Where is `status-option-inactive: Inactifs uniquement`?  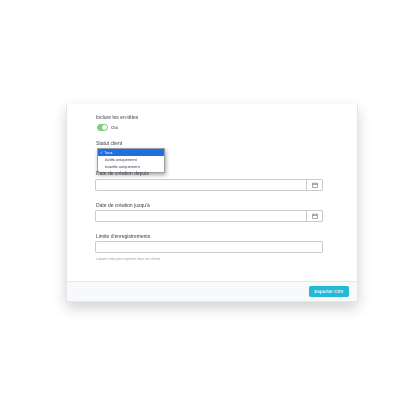
status-option-inactive: Inactifs uniquement is located at coordinates (131, 166).